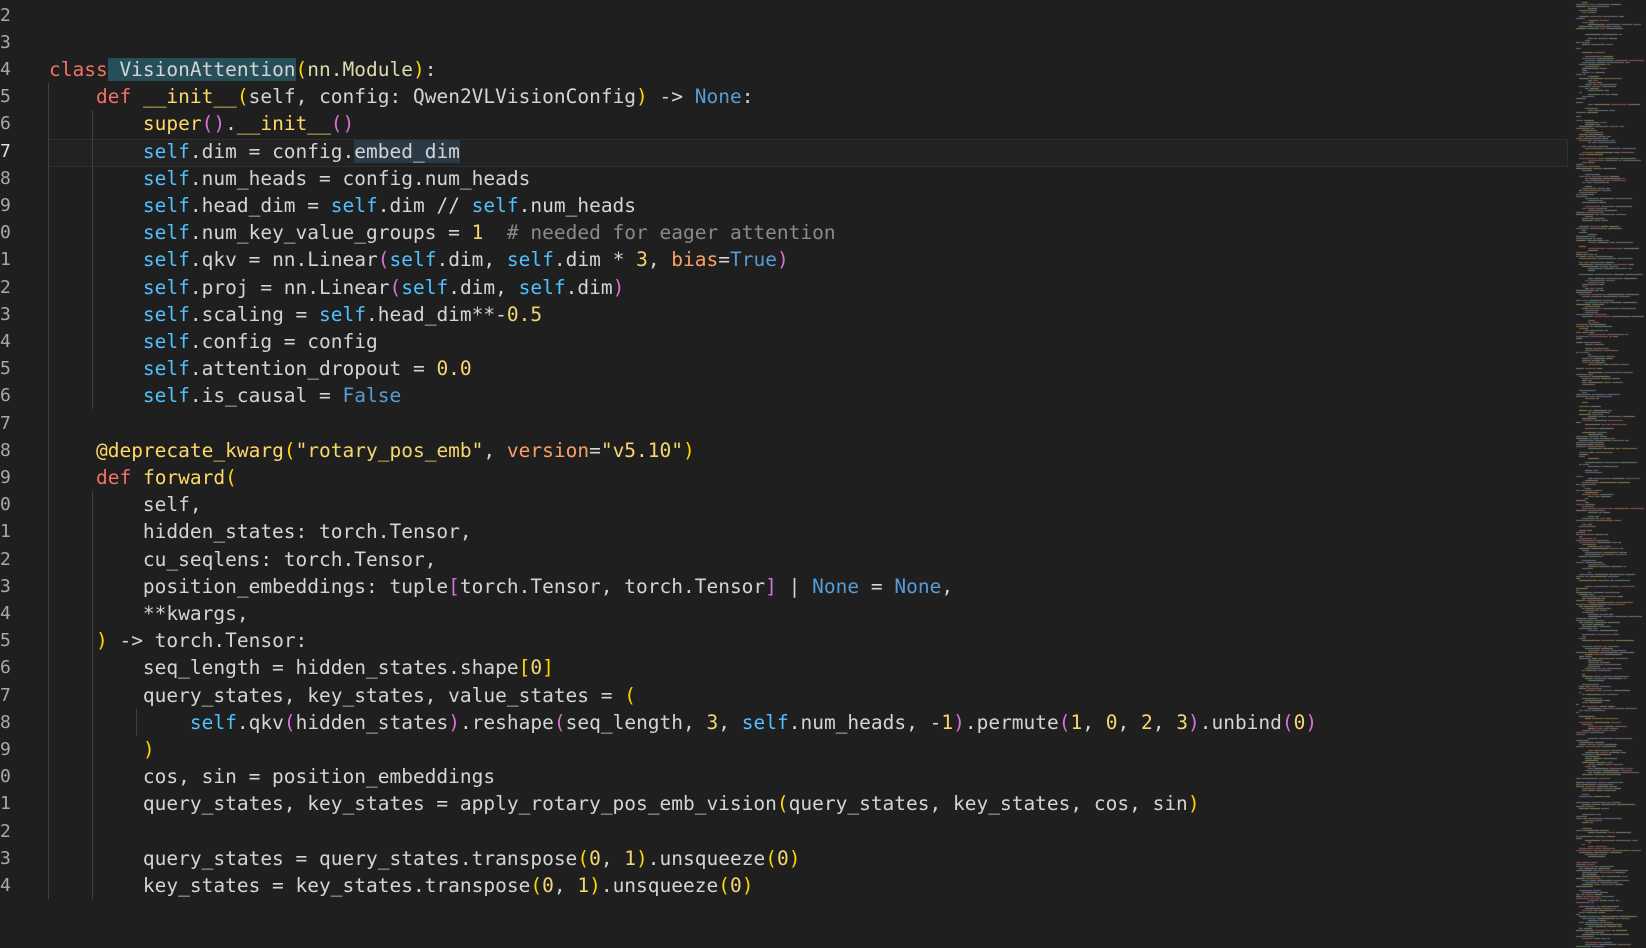 The width and height of the screenshot is (1646, 948). Describe the element at coordinates (289, 179) in the screenshot. I see `code-line: self.num_heads = config.num_heads` at that location.